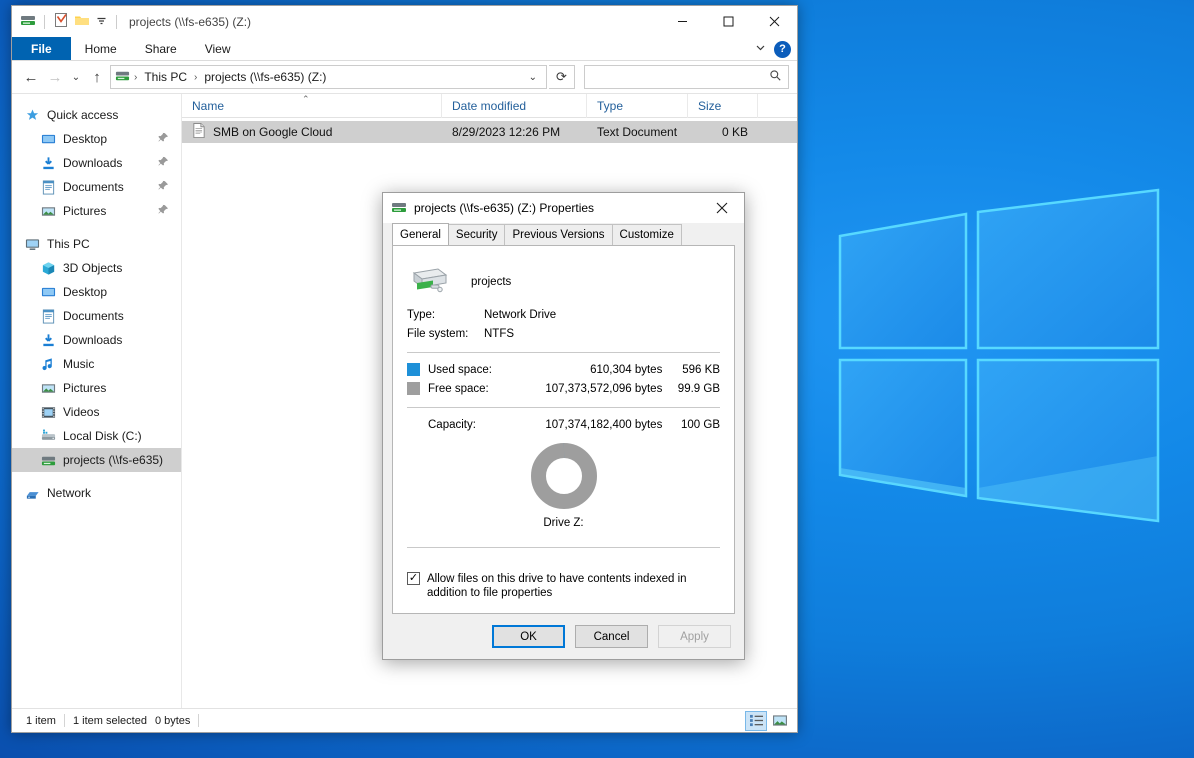  I want to click on sidebar-item-videos: Videos, so click(96, 412).